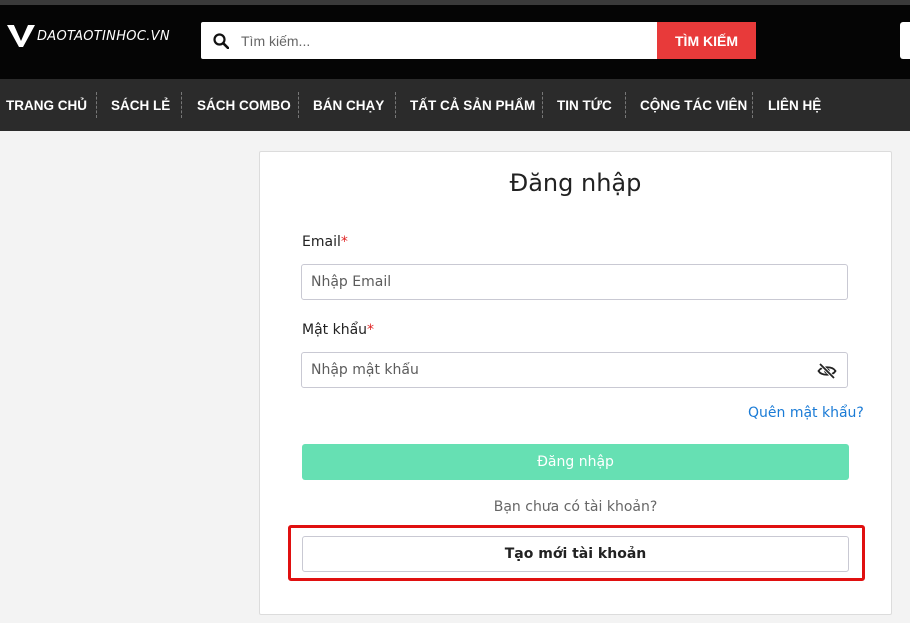  I want to click on search-icon, so click(221, 40).